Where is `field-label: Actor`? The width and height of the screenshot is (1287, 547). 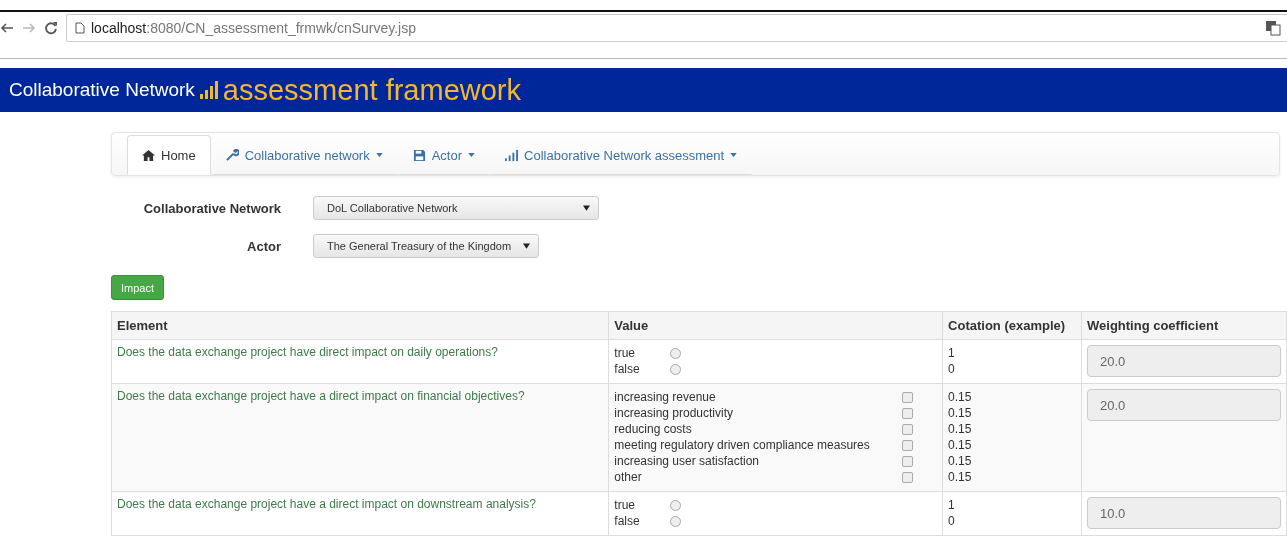
field-label: Actor is located at coordinates (263, 246).